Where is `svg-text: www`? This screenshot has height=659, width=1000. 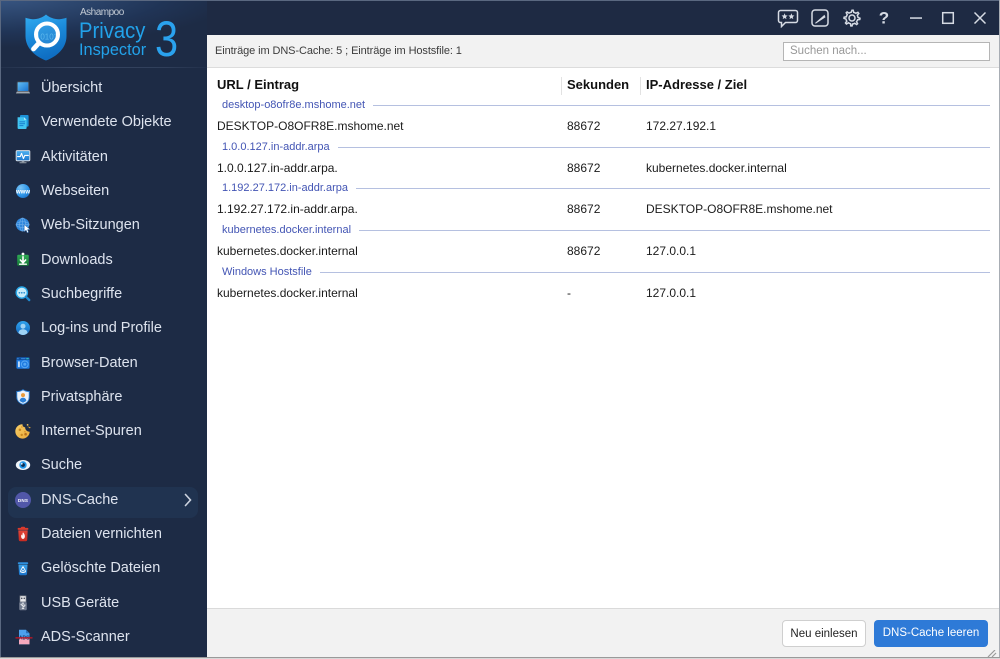 svg-text: www is located at coordinates (22, 192).